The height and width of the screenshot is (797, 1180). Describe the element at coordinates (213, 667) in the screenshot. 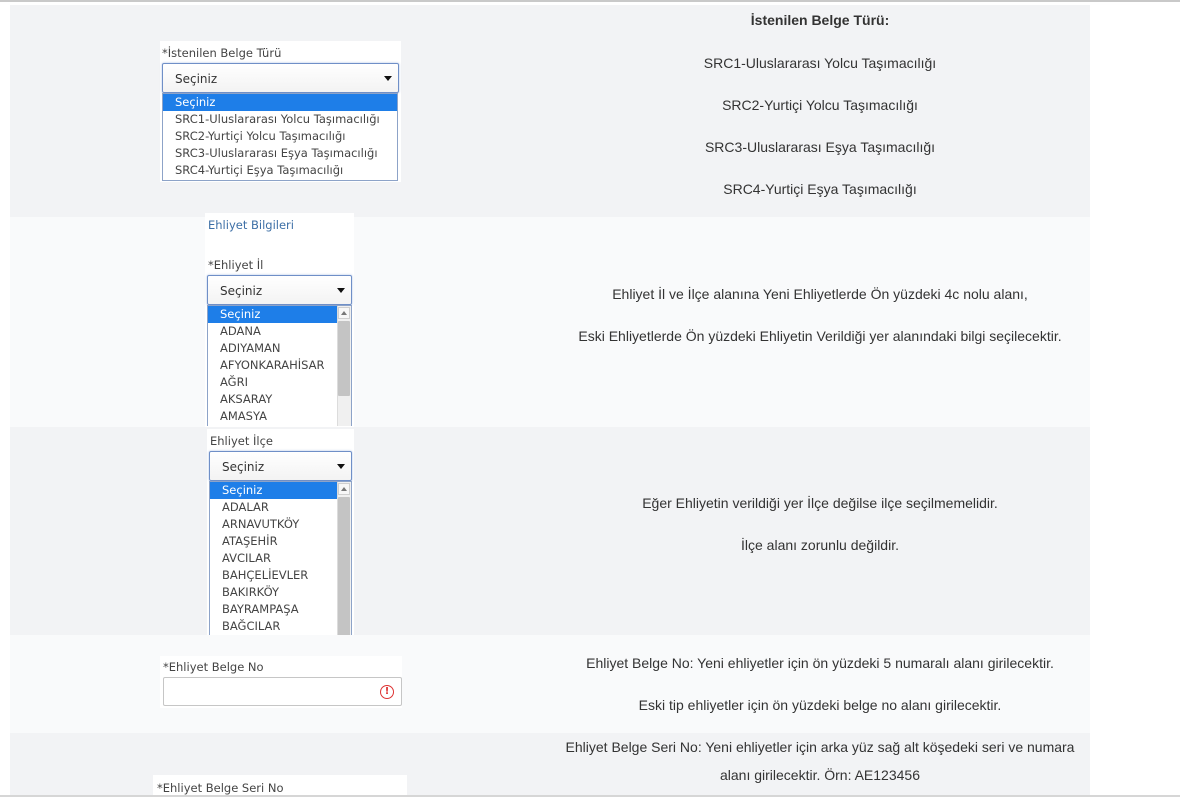

I see `license-doc-no-label: *Ehliyet Belge No` at that location.